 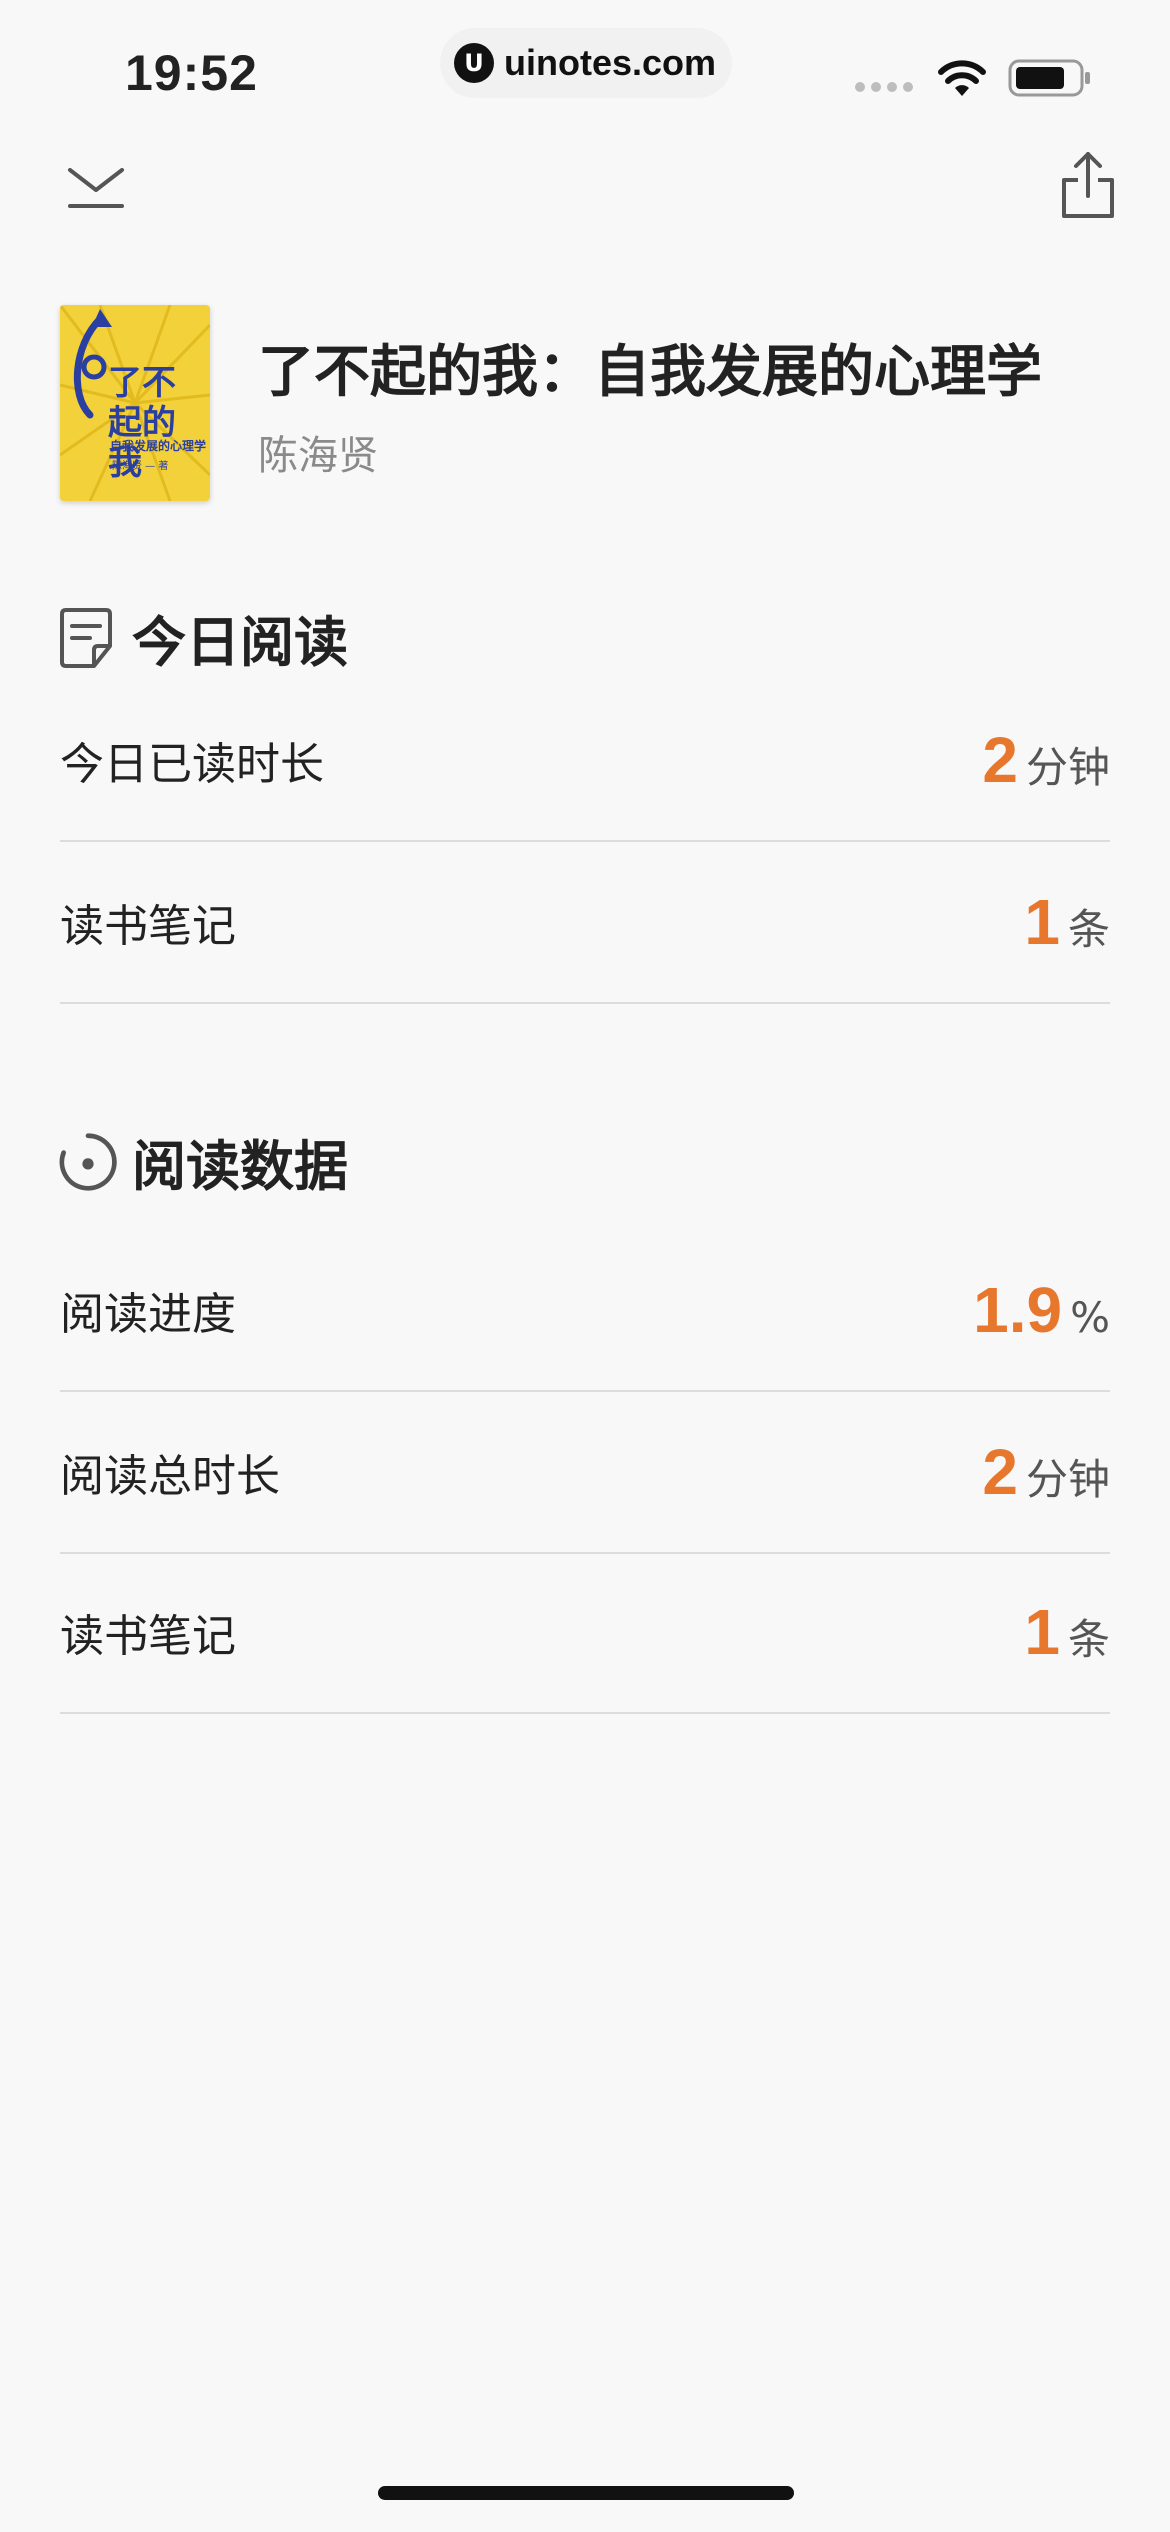 What do you see at coordinates (192, 764) in the screenshot?
I see `row-label: 今日已读时长` at bounding box center [192, 764].